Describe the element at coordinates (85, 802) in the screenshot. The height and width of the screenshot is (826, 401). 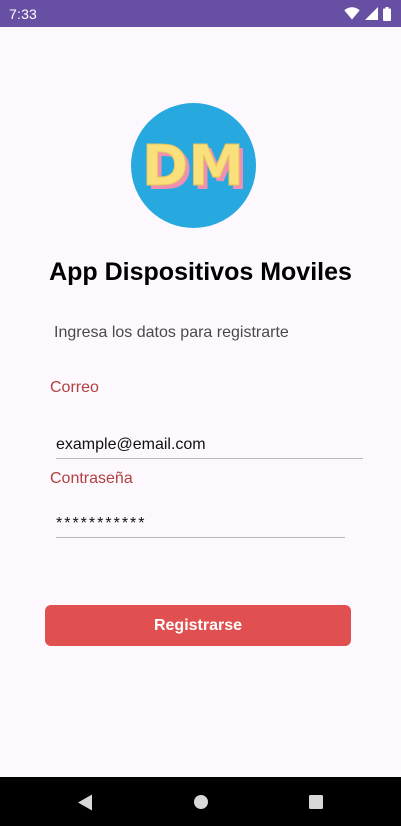
I see `back-icon` at that location.